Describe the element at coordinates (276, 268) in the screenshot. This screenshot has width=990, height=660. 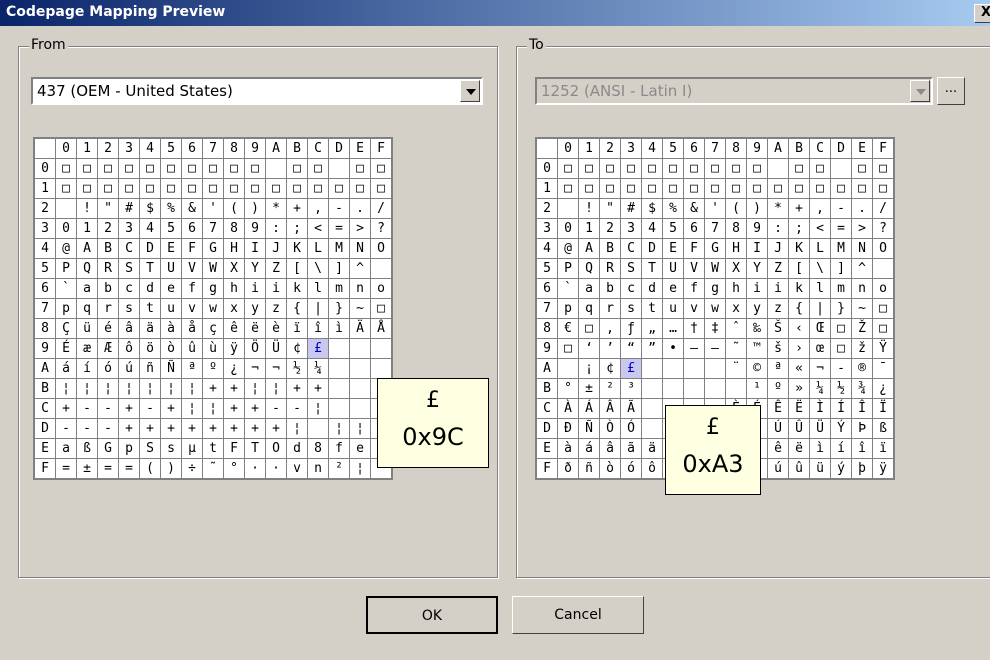
I see `from-char-cell: Z` at that location.